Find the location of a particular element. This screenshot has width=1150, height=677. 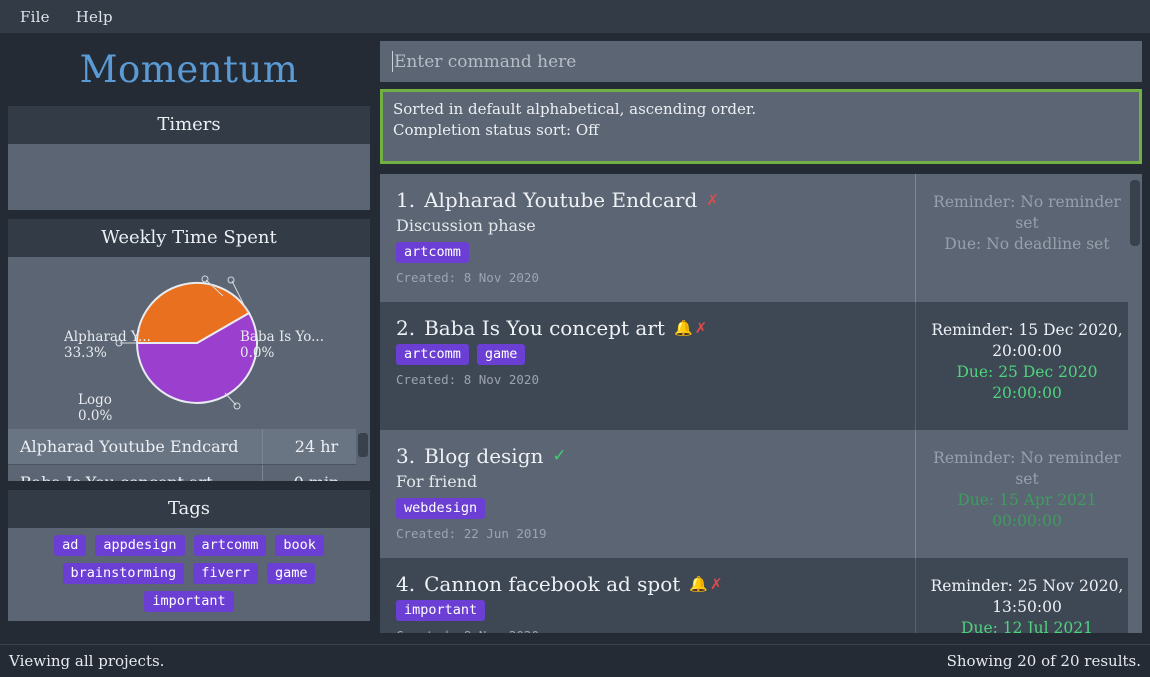

menu-item-file: File is located at coordinates (35, 17).